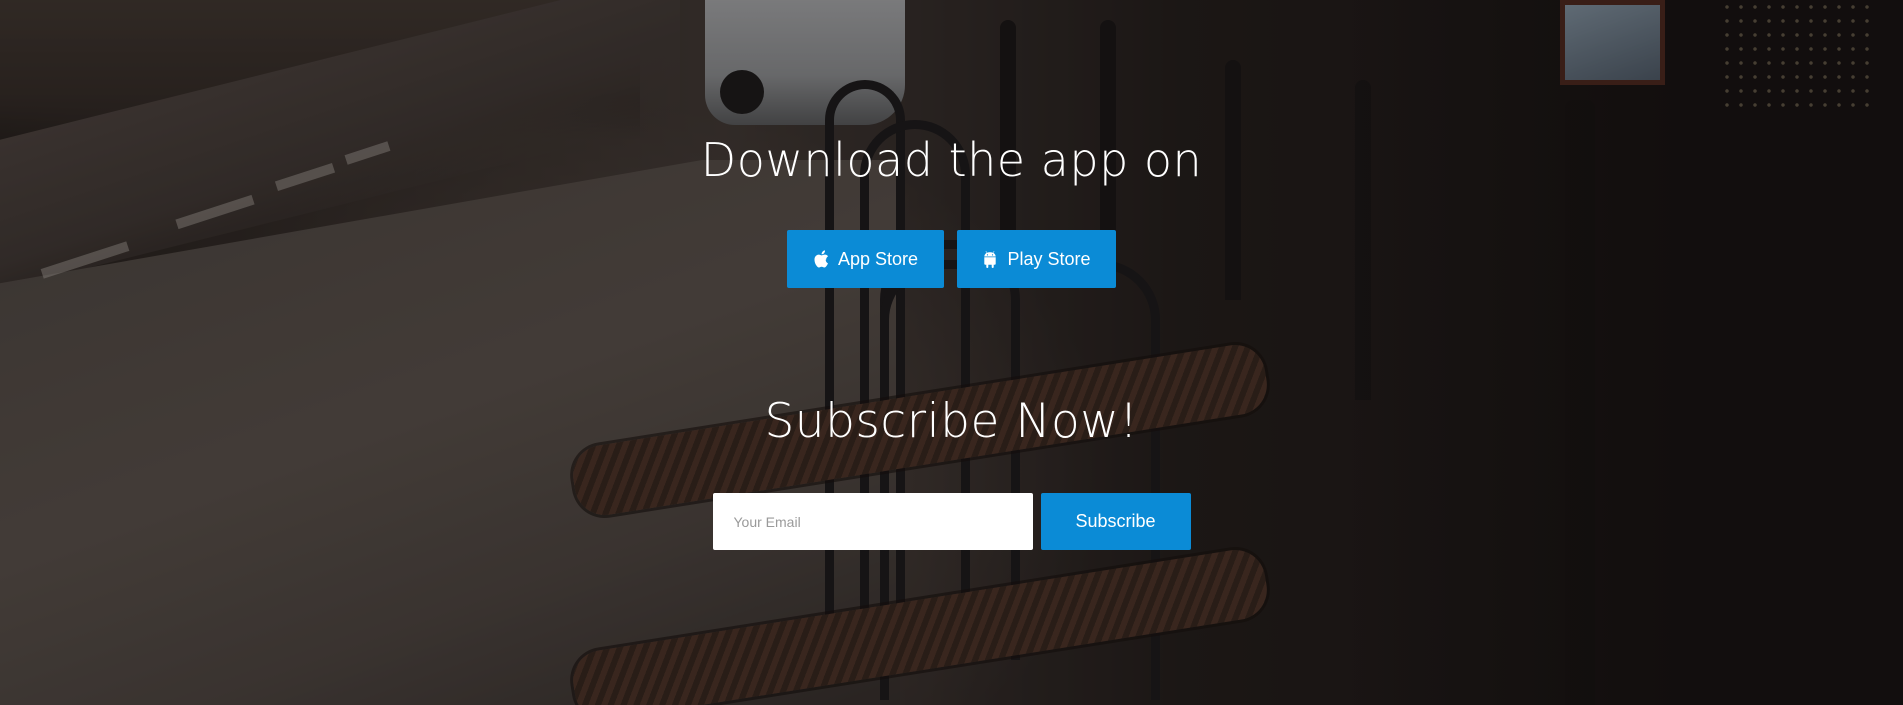  I want to click on email-input, so click(872, 521).